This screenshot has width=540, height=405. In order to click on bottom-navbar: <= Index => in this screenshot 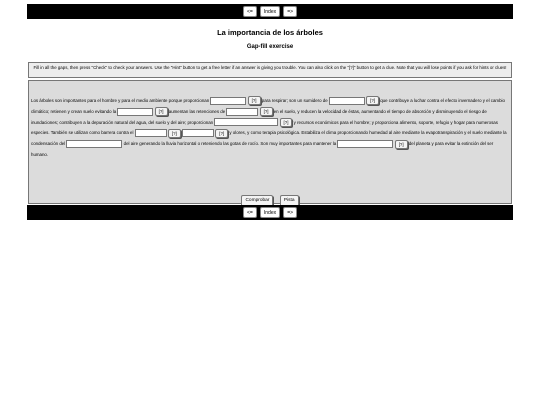, I will do `click(270, 212)`.